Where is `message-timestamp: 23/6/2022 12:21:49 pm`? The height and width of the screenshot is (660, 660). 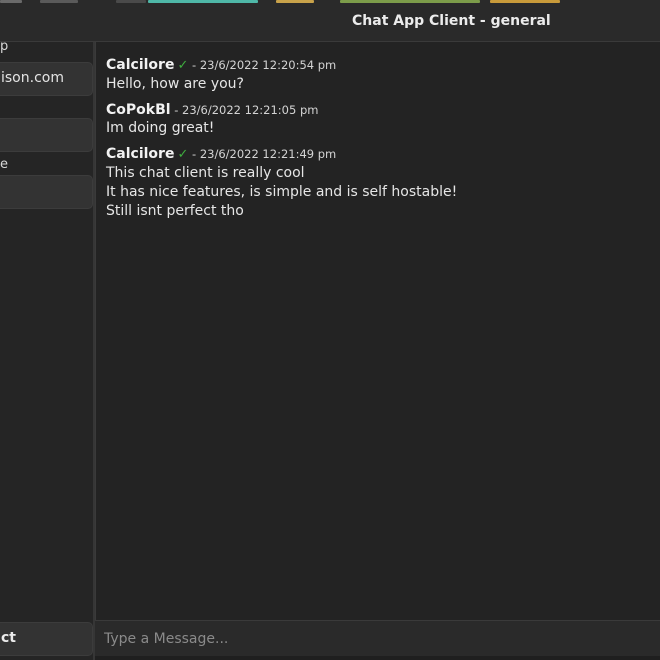
message-timestamp: 23/6/2022 12:21:49 pm is located at coordinates (268, 154).